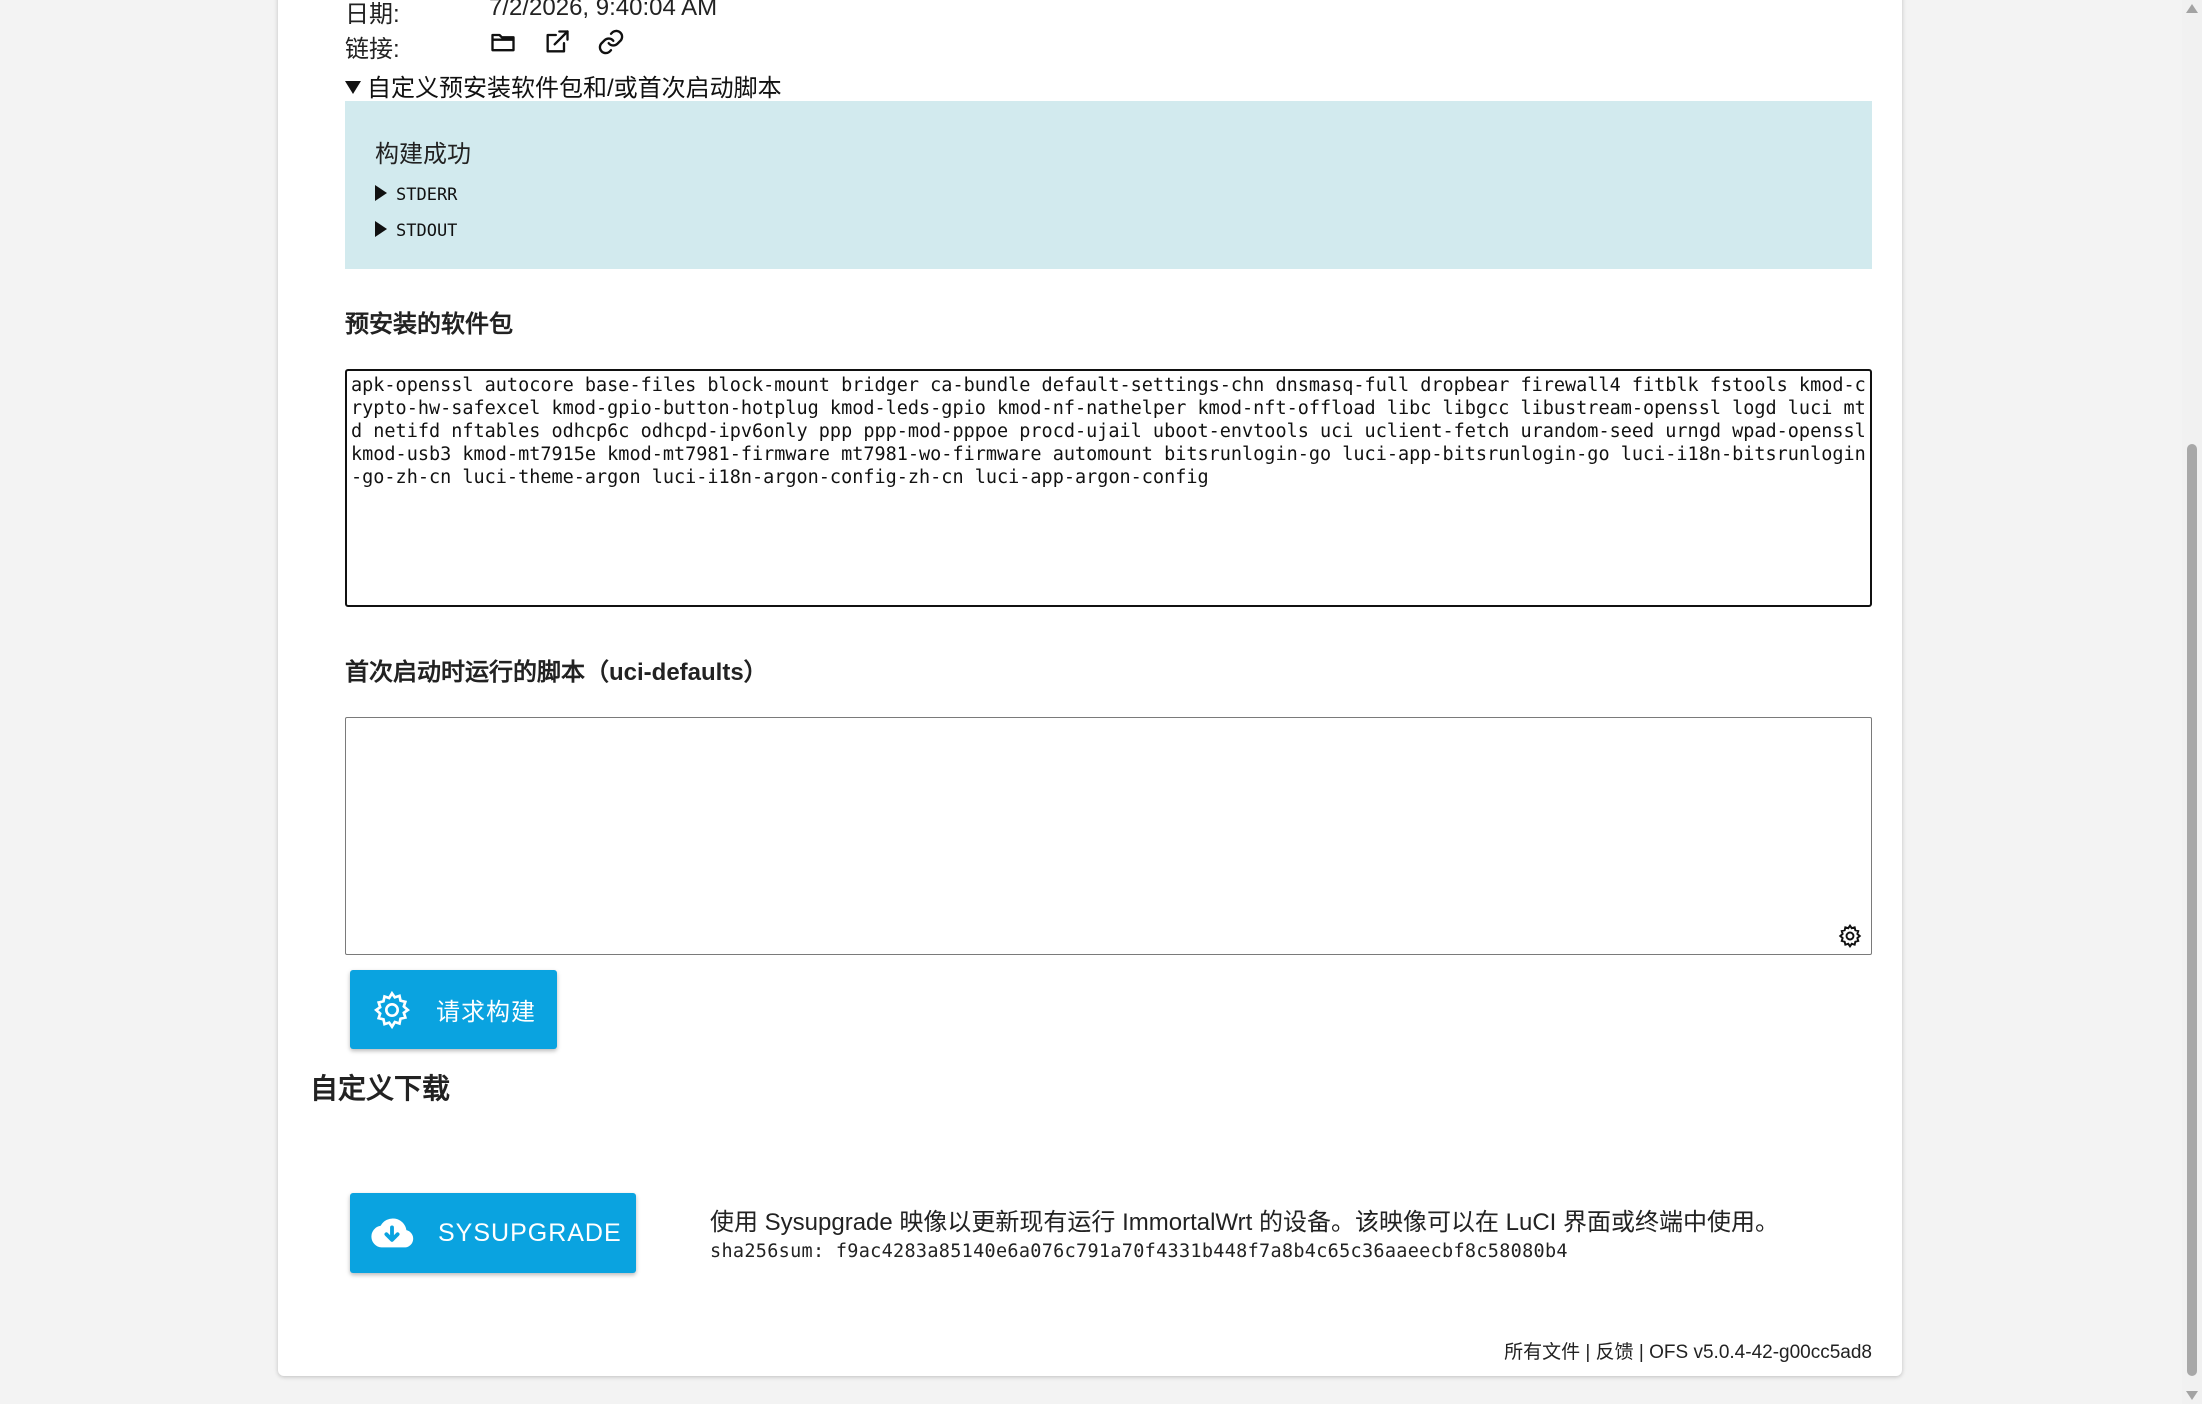 The height and width of the screenshot is (1404, 2202). Describe the element at coordinates (1615, 1352) in the screenshot. I see `feedback-link: 反馈` at that location.